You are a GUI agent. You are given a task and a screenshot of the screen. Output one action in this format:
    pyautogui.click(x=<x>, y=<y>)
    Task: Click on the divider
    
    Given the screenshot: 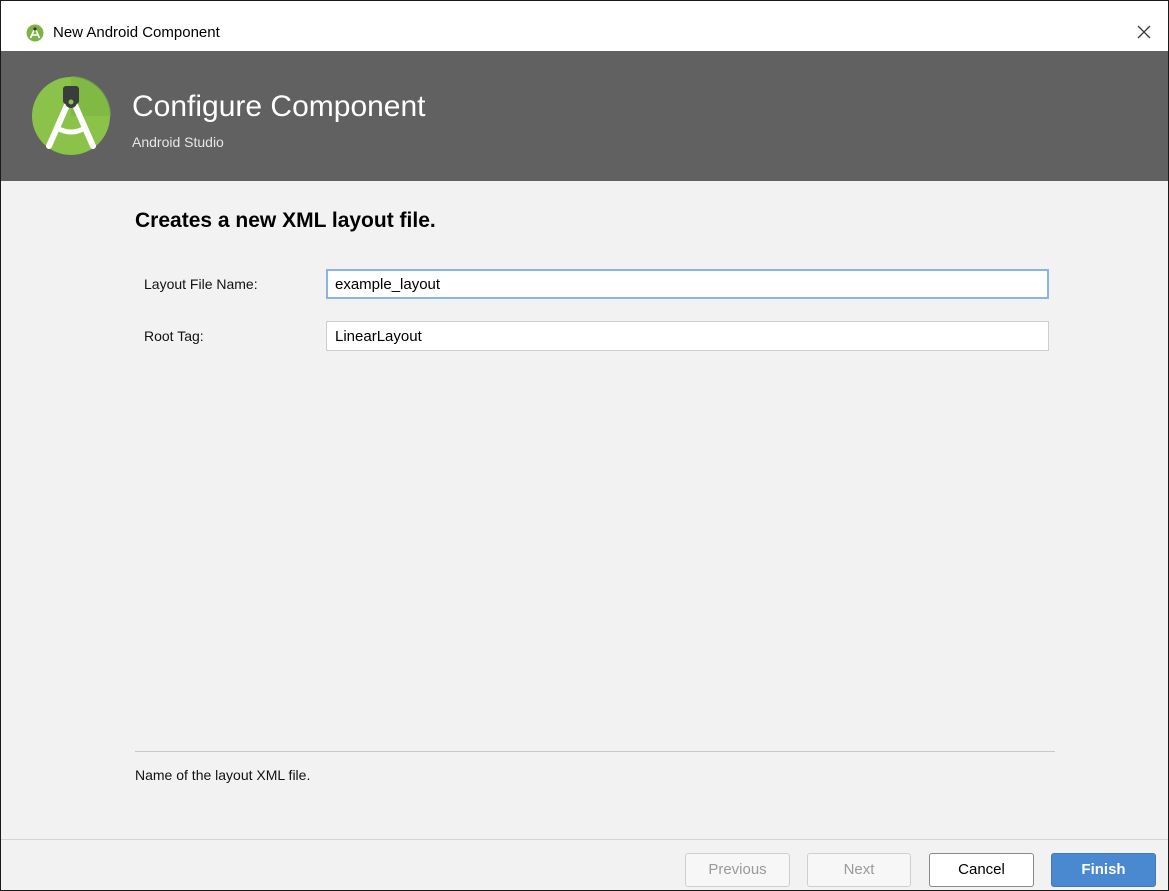 What is the action you would take?
    pyautogui.click(x=595, y=751)
    